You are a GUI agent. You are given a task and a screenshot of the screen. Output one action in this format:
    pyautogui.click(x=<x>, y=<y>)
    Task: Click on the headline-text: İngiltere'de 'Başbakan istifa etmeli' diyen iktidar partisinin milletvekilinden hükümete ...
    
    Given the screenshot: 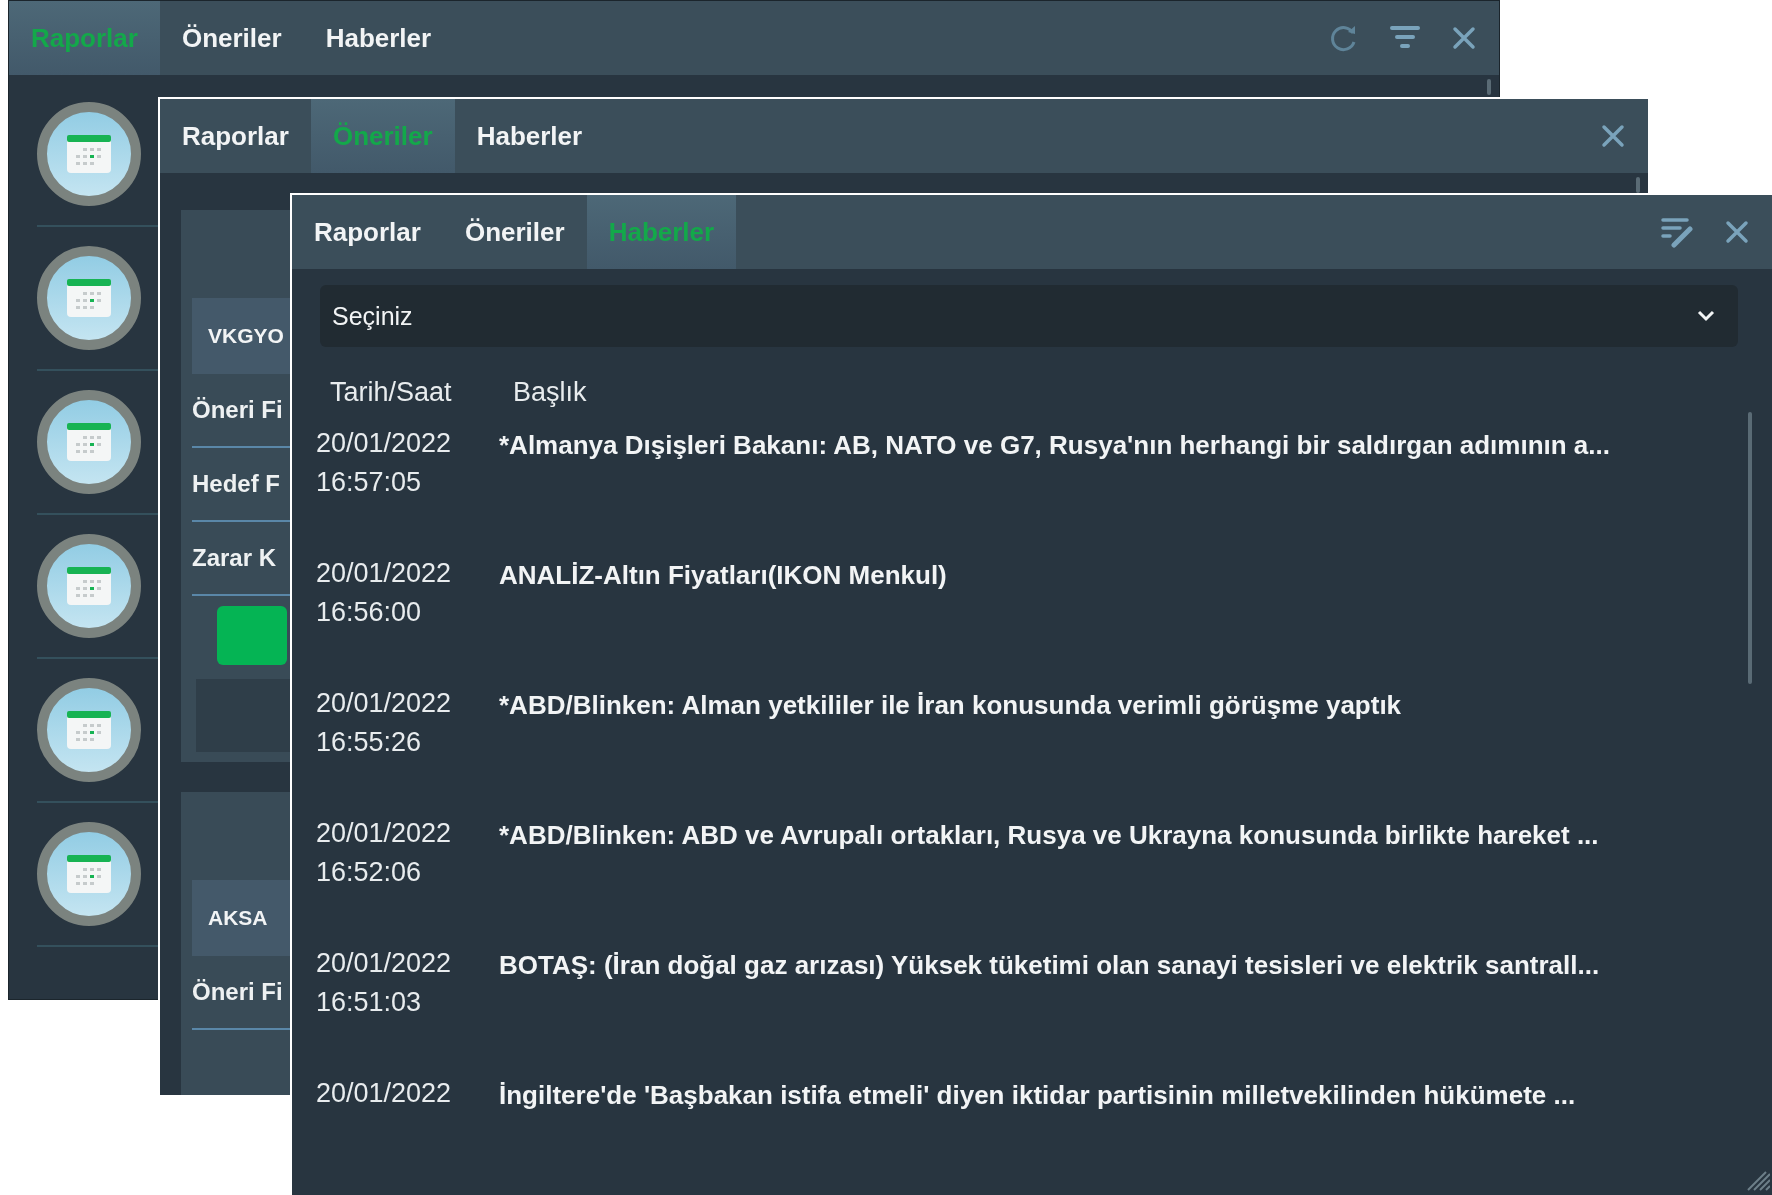 What is the action you would take?
    pyautogui.click(x=1038, y=1095)
    